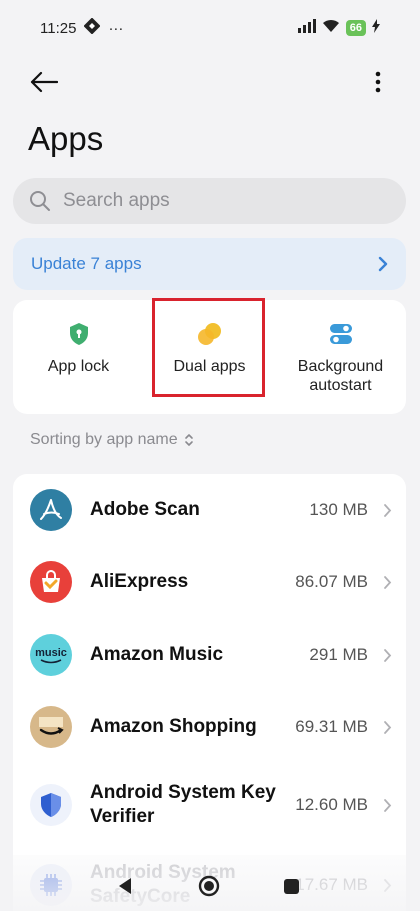 This screenshot has width=420, height=911. I want to click on signal-icon, so click(306, 28).